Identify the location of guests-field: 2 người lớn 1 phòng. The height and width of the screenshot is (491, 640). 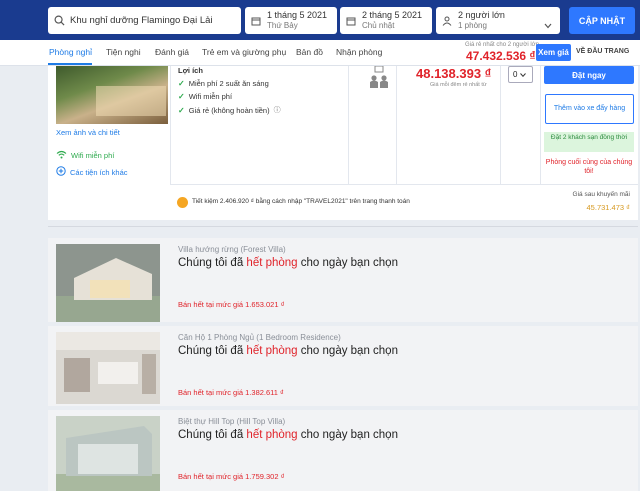
(498, 20).